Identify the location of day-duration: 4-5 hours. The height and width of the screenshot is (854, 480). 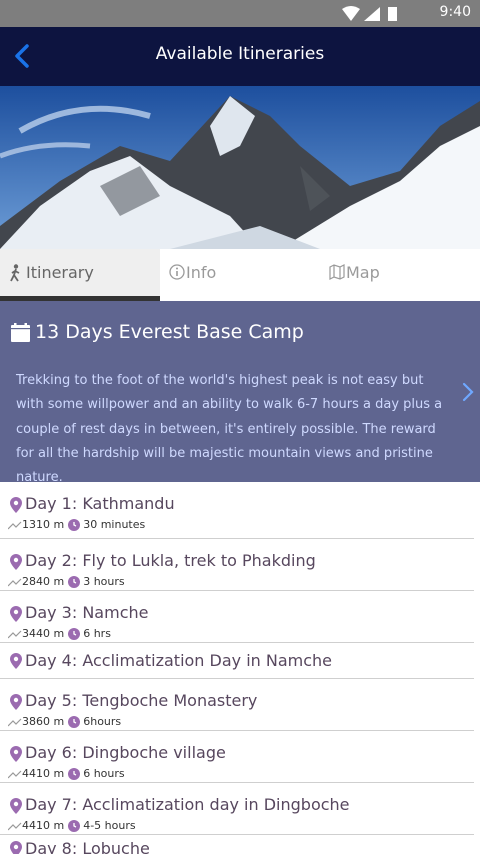
(109, 825).